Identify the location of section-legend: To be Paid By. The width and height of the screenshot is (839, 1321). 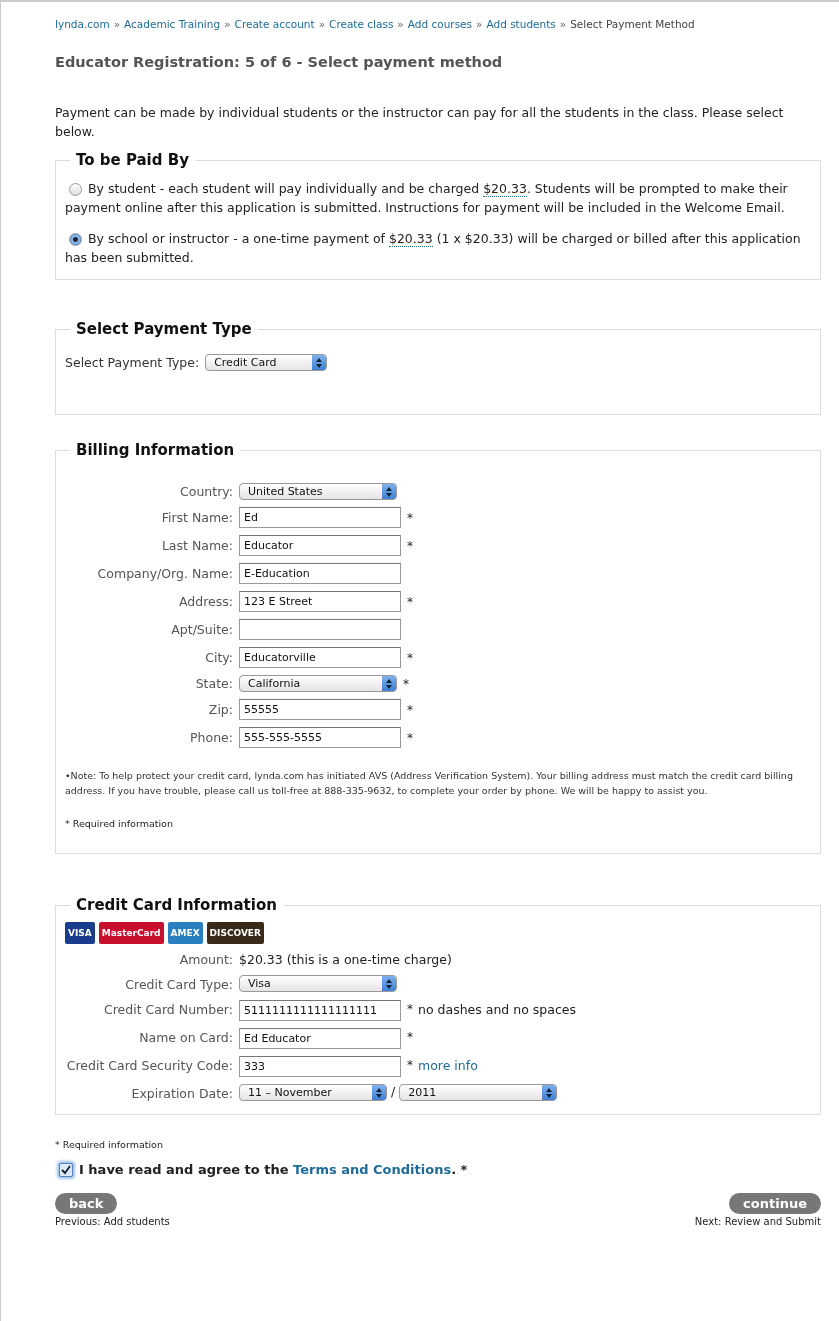
(132, 160).